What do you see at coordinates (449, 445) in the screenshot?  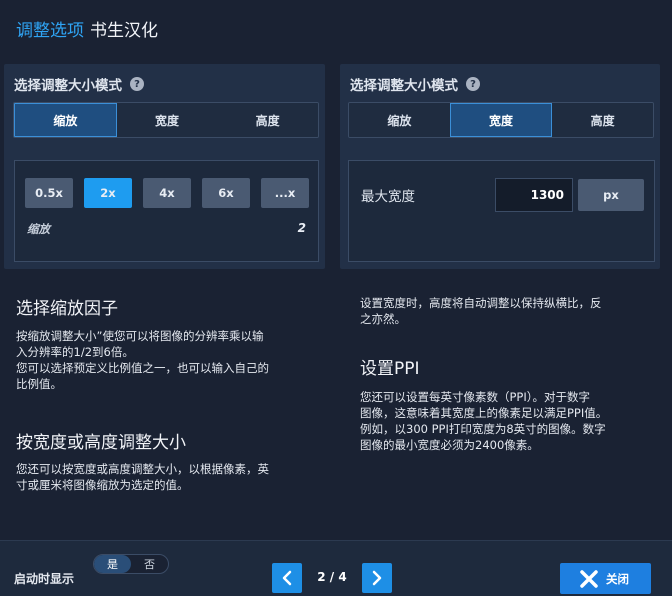 I see `text-line: 图像的最小宽度必须为2400像素。` at bounding box center [449, 445].